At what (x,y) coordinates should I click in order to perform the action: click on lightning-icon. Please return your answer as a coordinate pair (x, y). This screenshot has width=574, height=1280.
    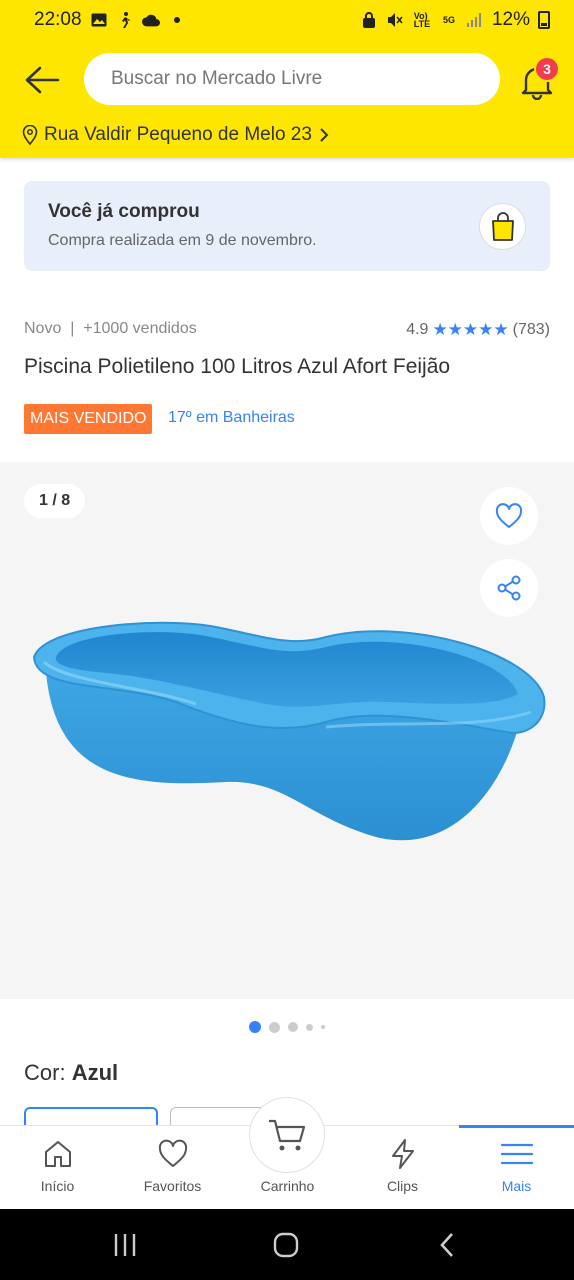
    Looking at the image, I should click on (402, 1154).